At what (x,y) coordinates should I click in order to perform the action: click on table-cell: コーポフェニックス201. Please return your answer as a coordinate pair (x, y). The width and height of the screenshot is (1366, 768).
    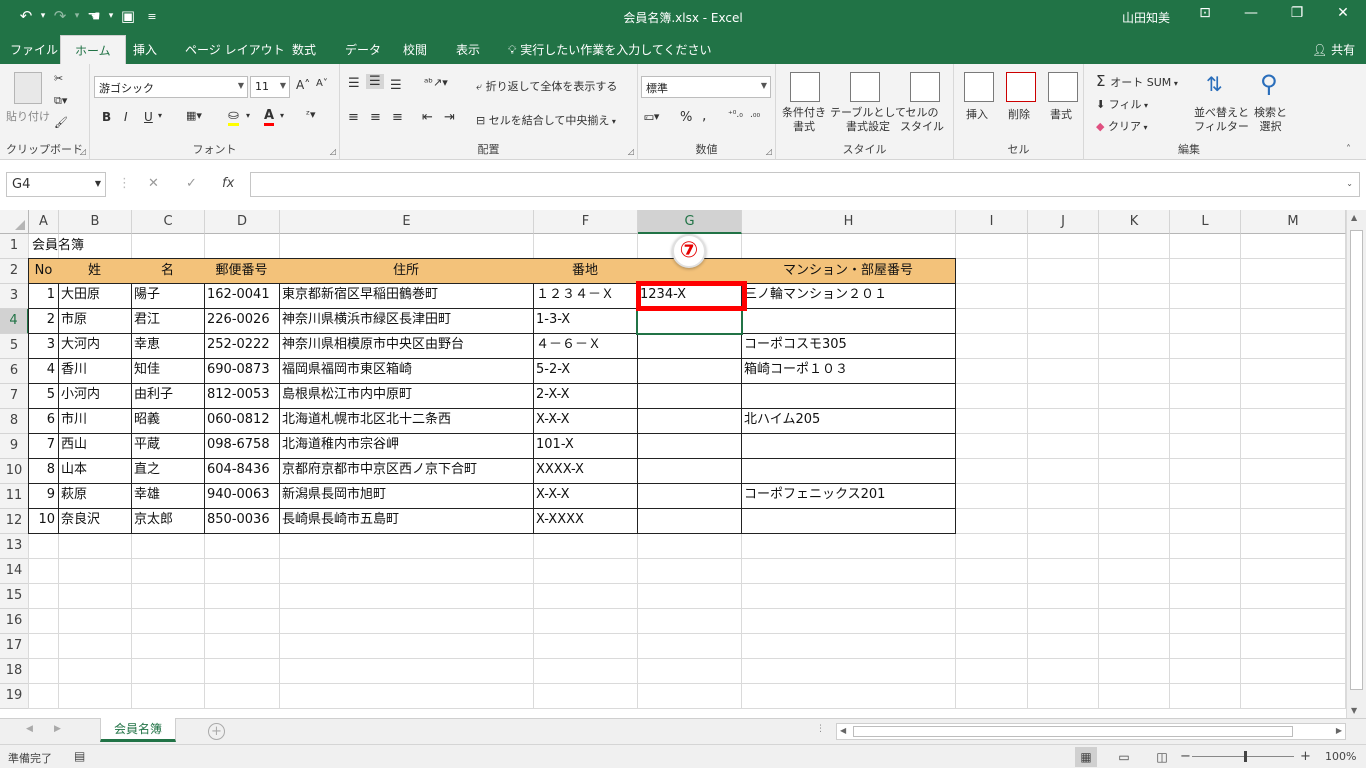
    Looking at the image, I should click on (848, 496).